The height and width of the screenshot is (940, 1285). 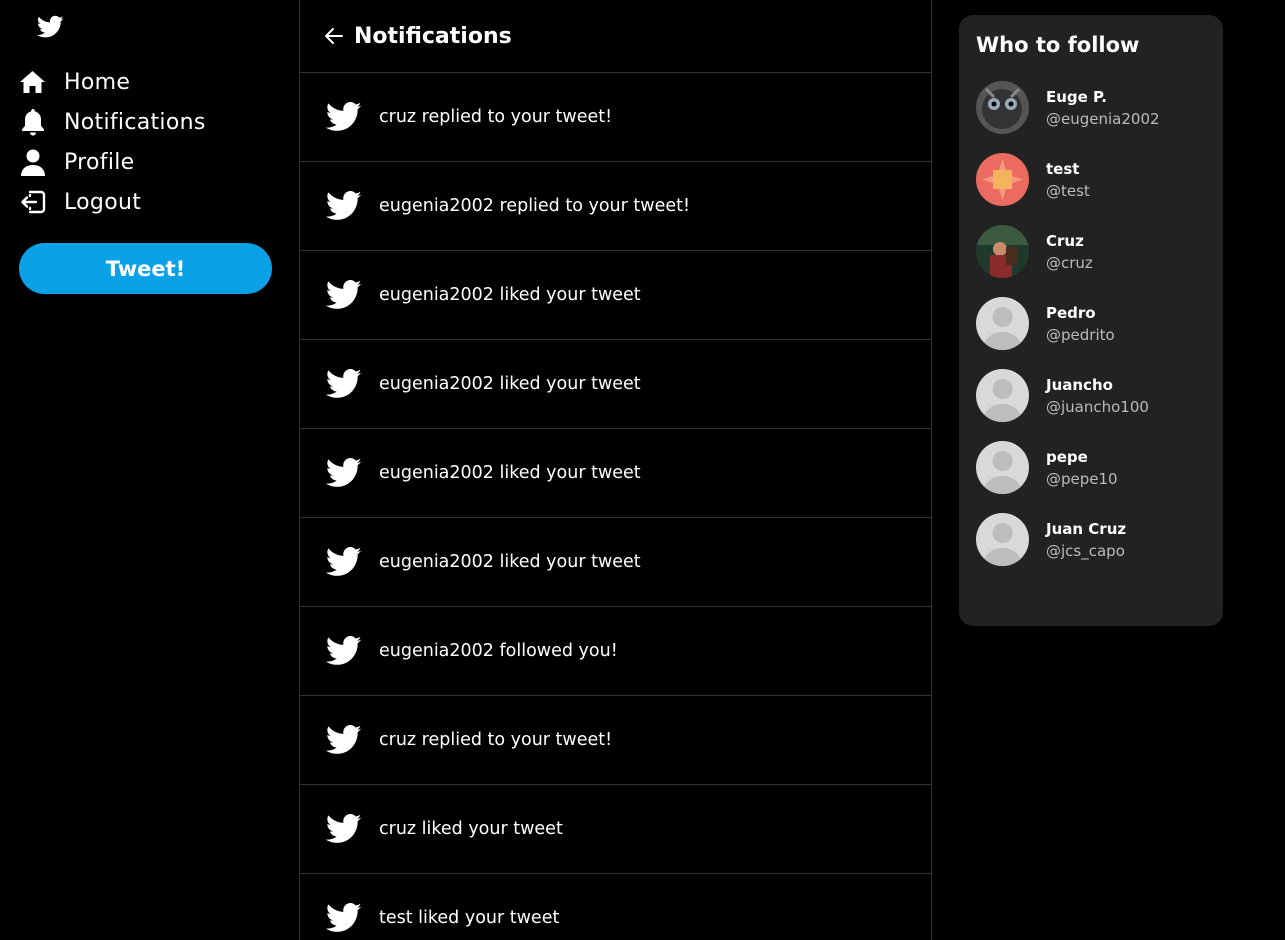 I want to click on nav-profile: Profile, so click(x=112, y=162).